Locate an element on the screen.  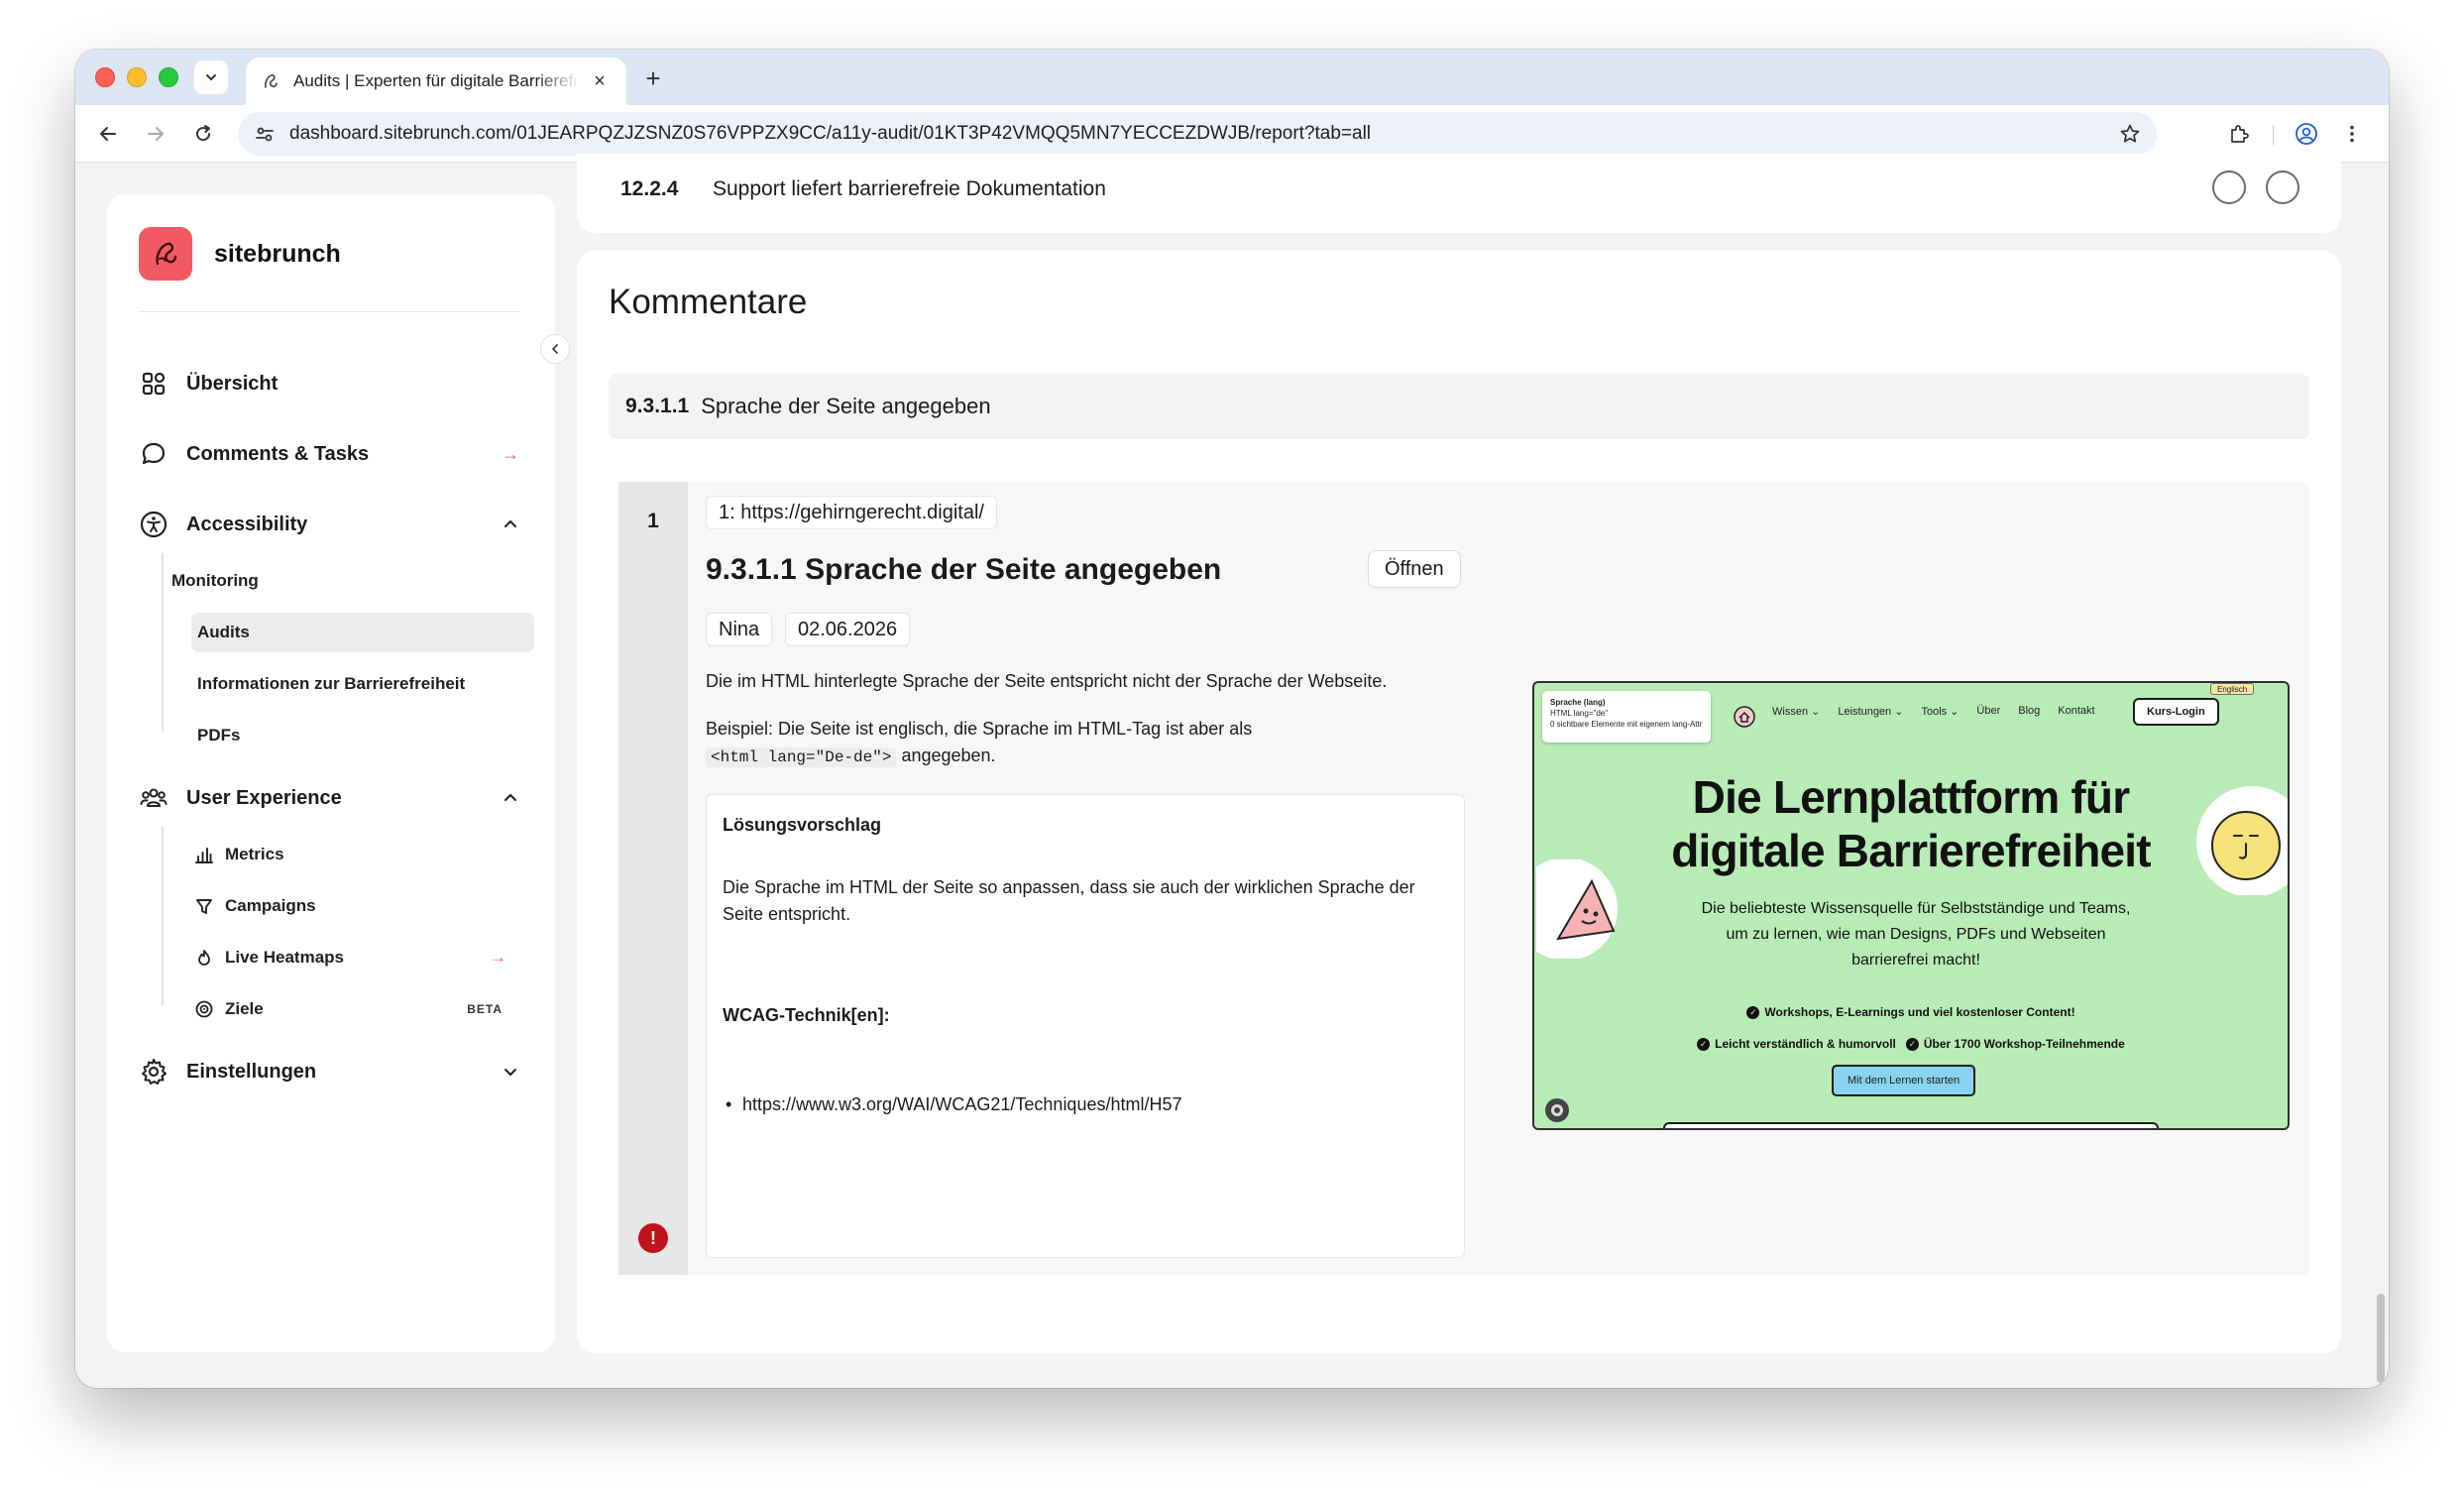
solution-heading: Lösungsvorschlag is located at coordinates (802, 825).